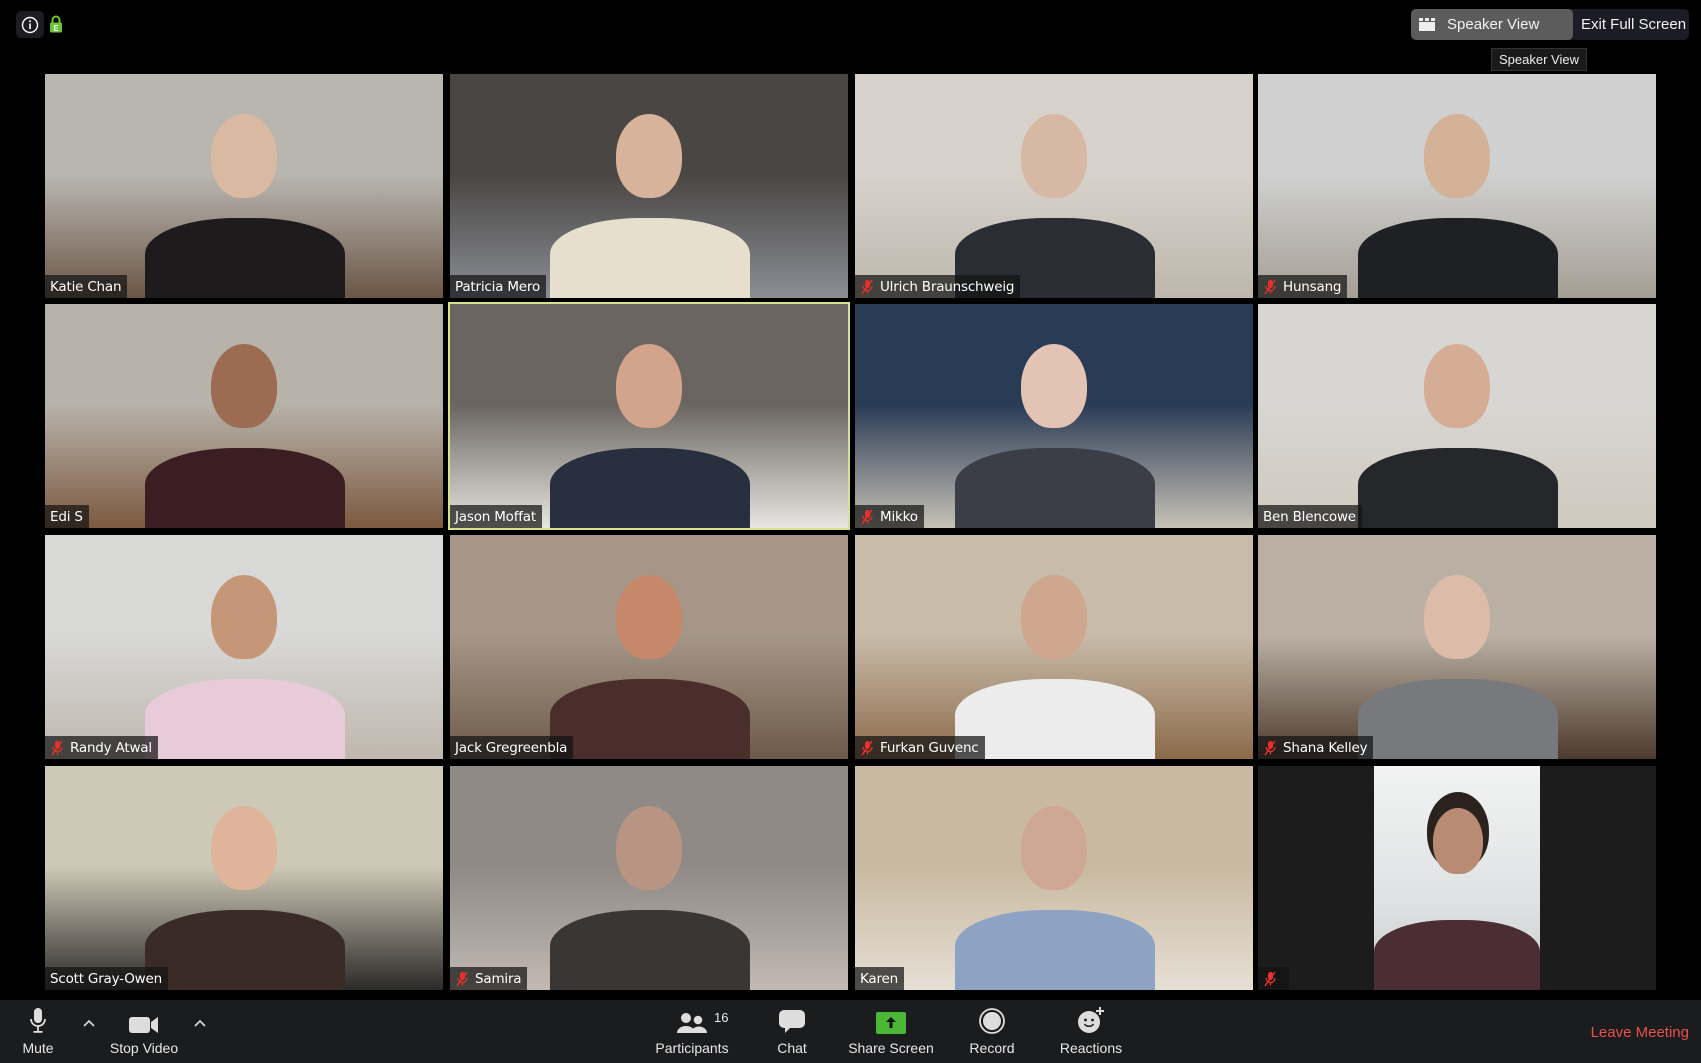  What do you see at coordinates (498, 978) in the screenshot?
I see `participant-name: Samira` at bounding box center [498, 978].